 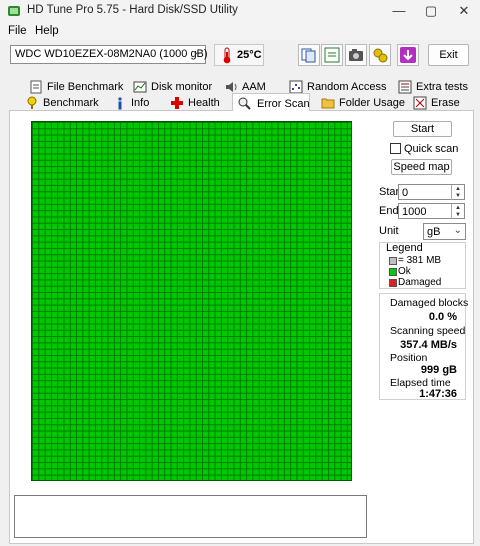 What do you see at coordinates (431, 192) in the screenshot?
I see `start-spinner: 0 ▲ ▼` at bounding box center [431, 192].